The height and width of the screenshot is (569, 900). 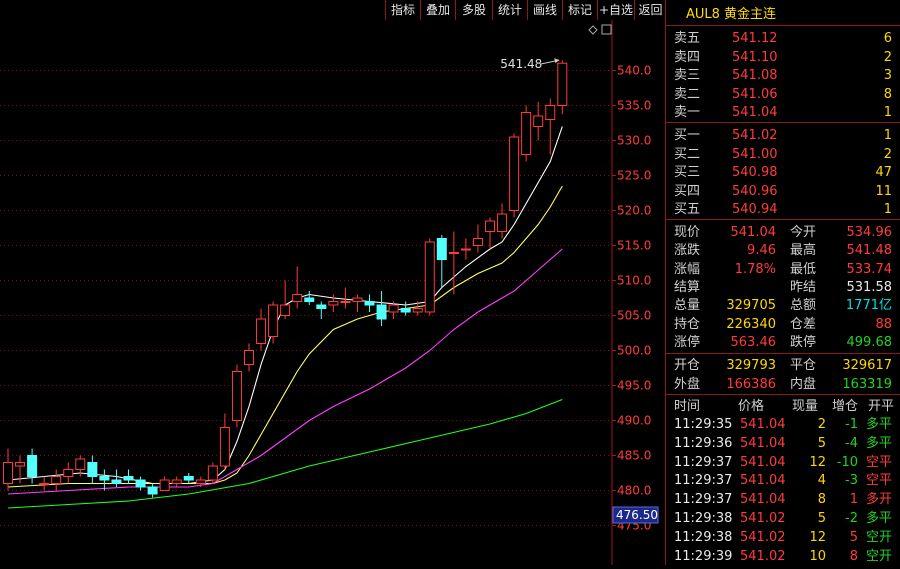 I want to click on stat-value: 1771亿, so click(x=868, y=306).